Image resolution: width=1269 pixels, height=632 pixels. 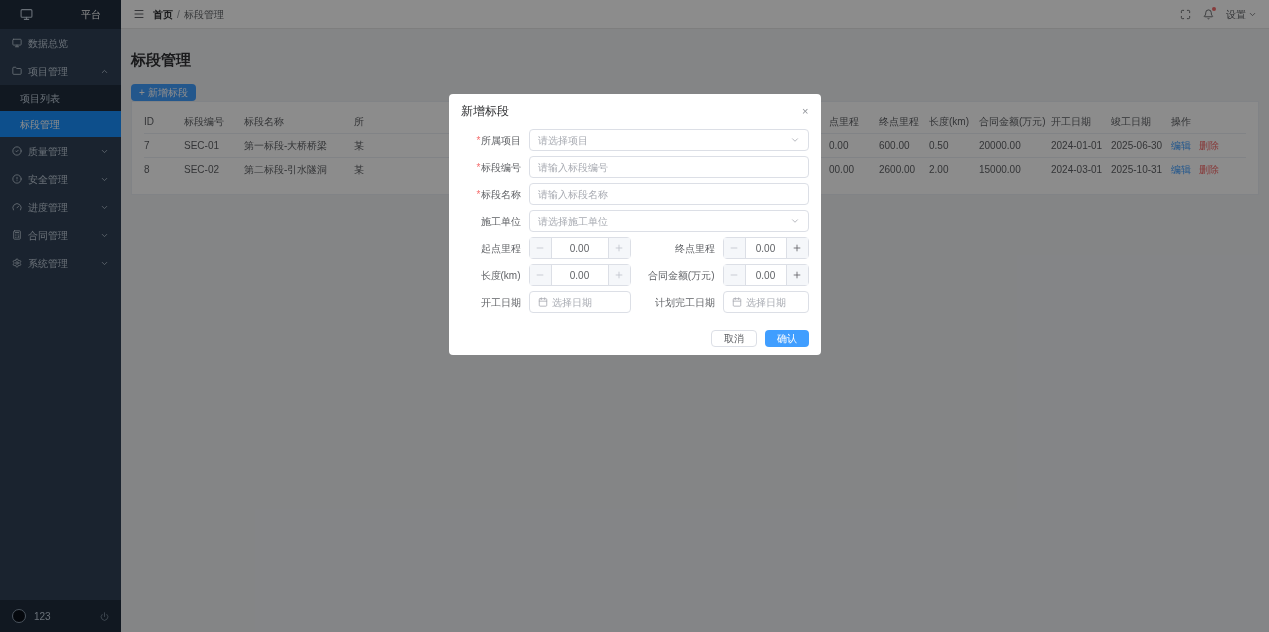 I want to click on table-cell: 8, so click(x=147, y=170).